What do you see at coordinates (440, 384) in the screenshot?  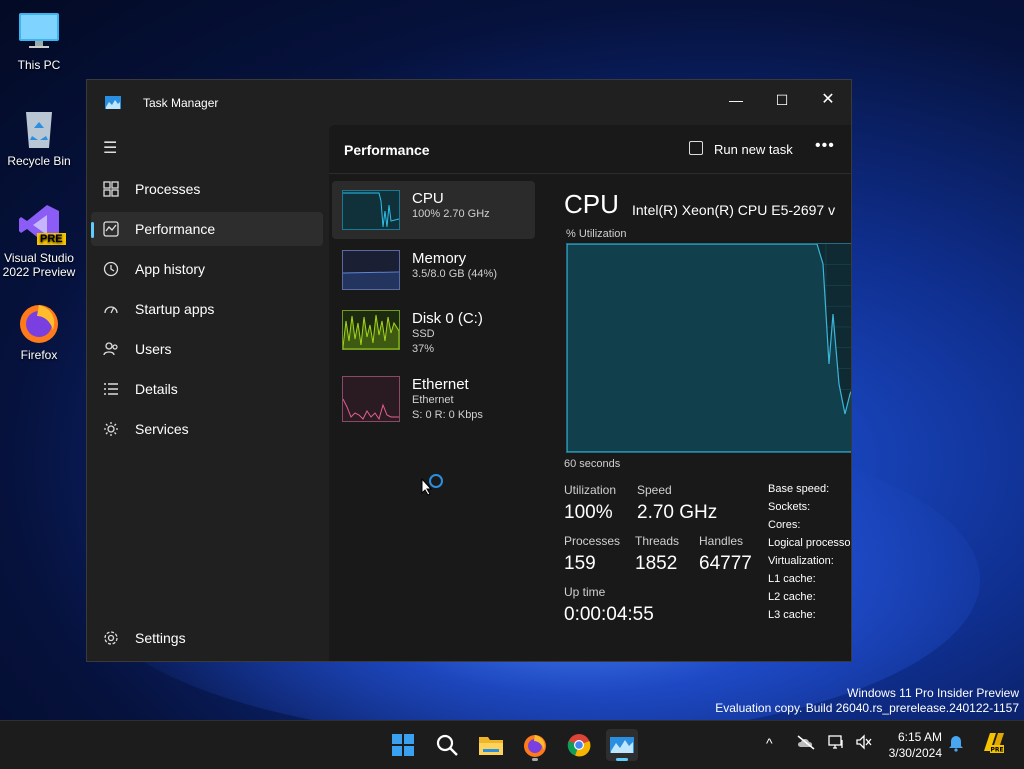 I see `resource-name: Ethernet` at bounding box center [440, 384].